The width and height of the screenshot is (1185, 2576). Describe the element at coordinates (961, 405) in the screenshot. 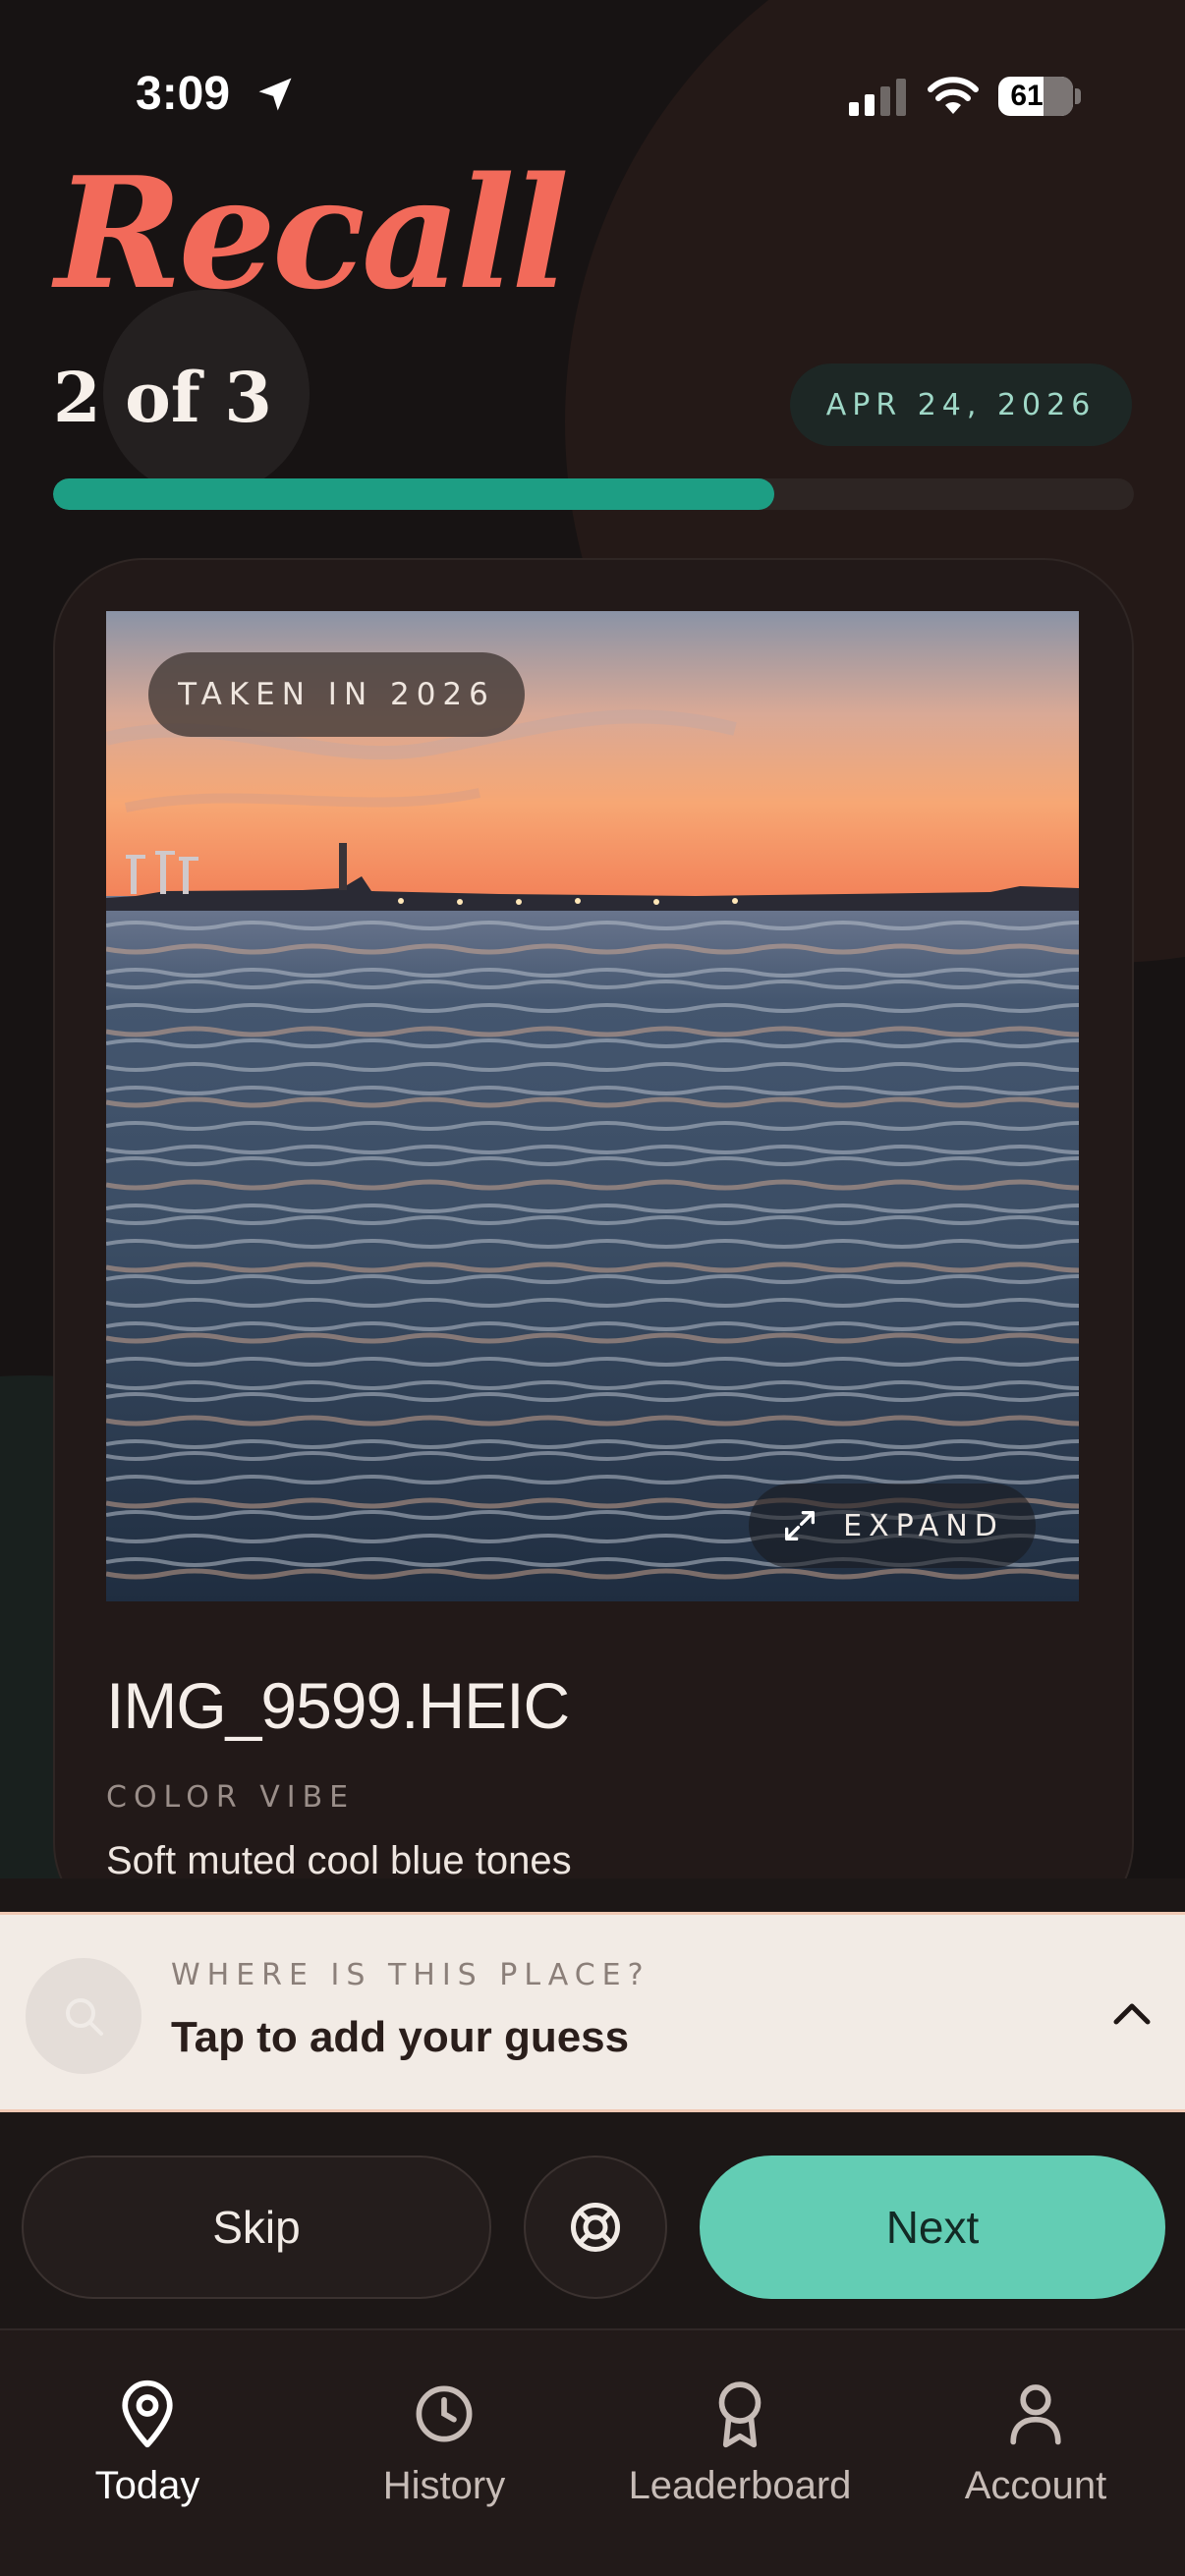

I see `date-badge: APR 24, 2026` at that location.